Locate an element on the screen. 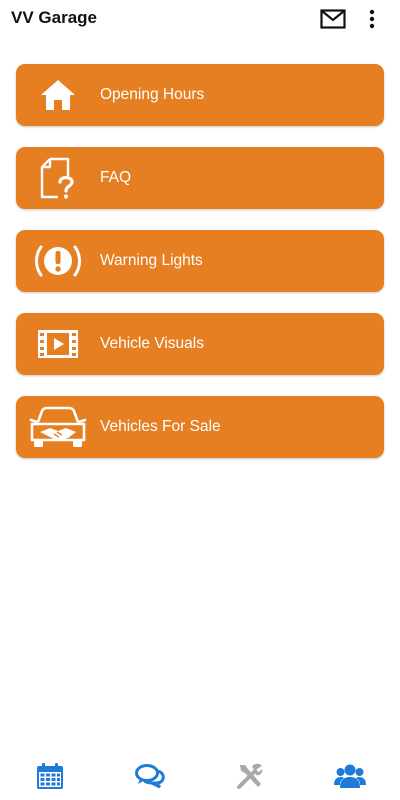 The height and width of the screenshot is (800, 400). more-vert-icon is located at coordinates (372, 19).